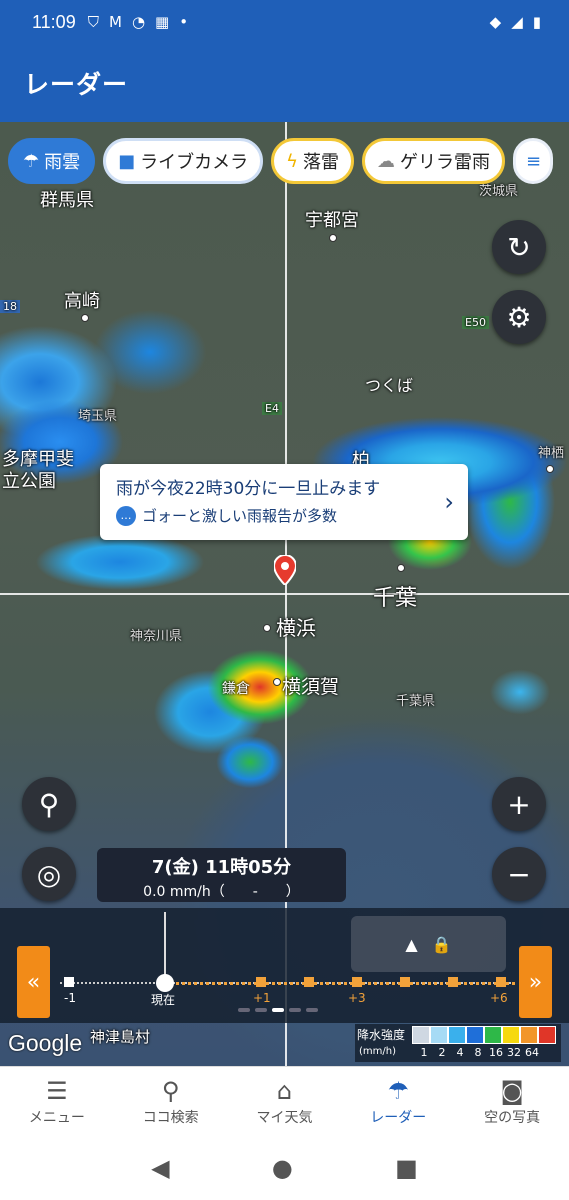 The width and height of the screenshot is (569, 1200). Describe the element at coordinates (33, 982) in the screenshot. I see `rewind-button: «` at that location.